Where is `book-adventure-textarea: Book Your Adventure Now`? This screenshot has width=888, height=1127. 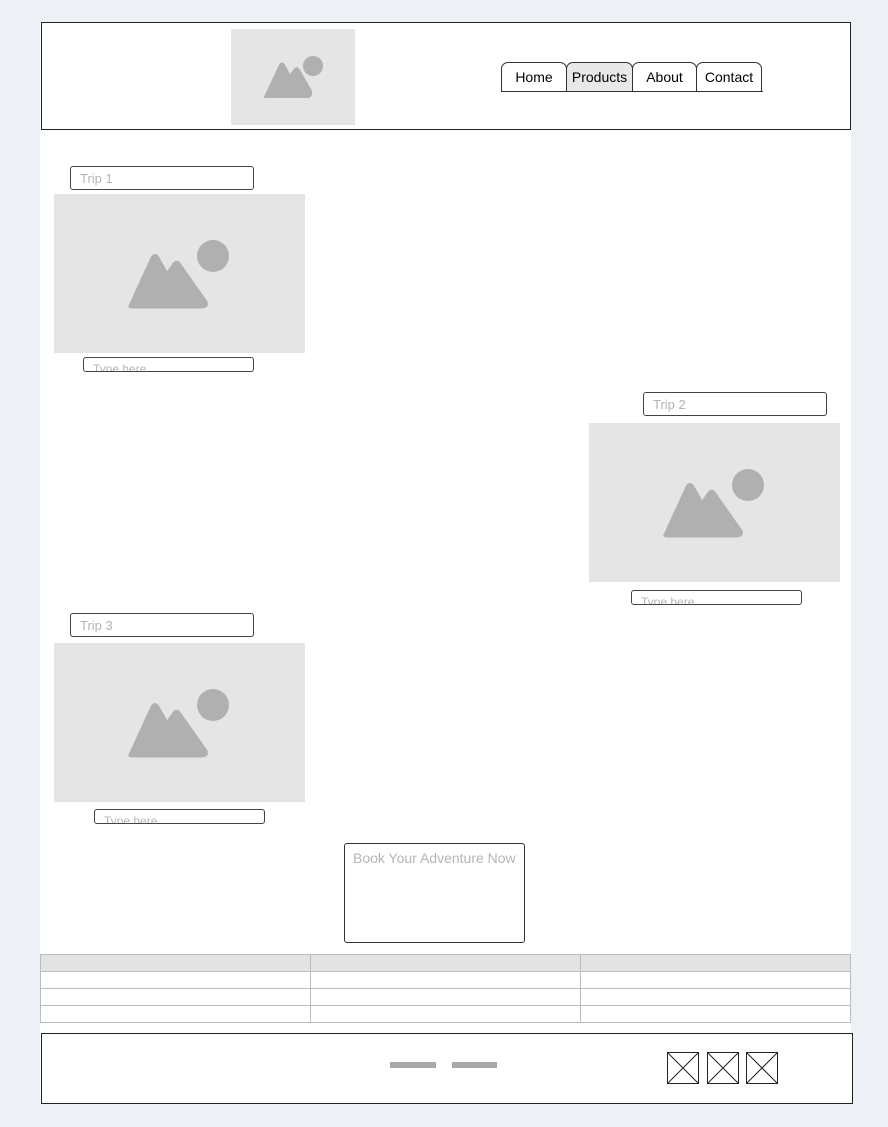 book-adventure-textarea: Book Your Adventure Now is located at coordinates (434, 893).